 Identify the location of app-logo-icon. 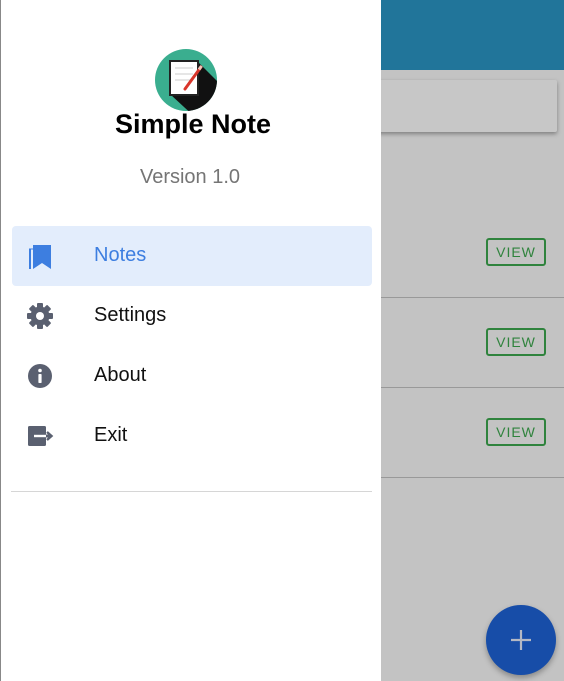
(186, 80).